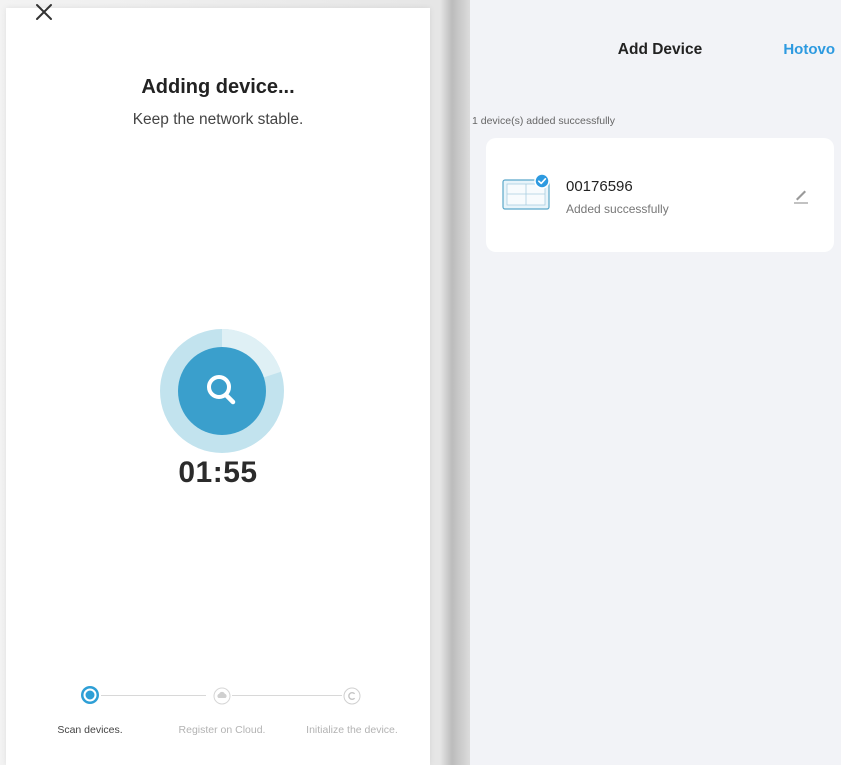  I want to click on added-count-text: 1 device(s) added successfully, so click(543, 121).